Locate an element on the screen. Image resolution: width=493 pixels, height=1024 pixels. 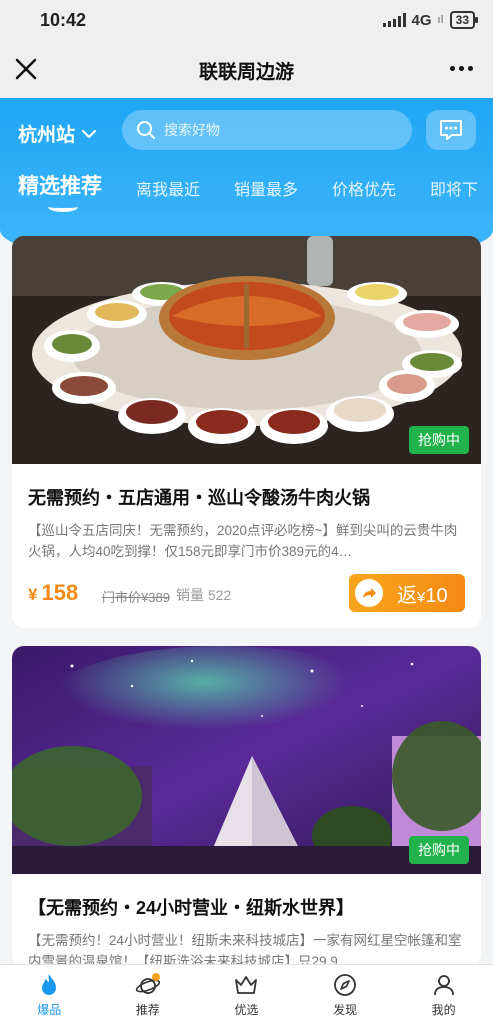
nav-profile: 我的 is located at coordinates (443, 994).